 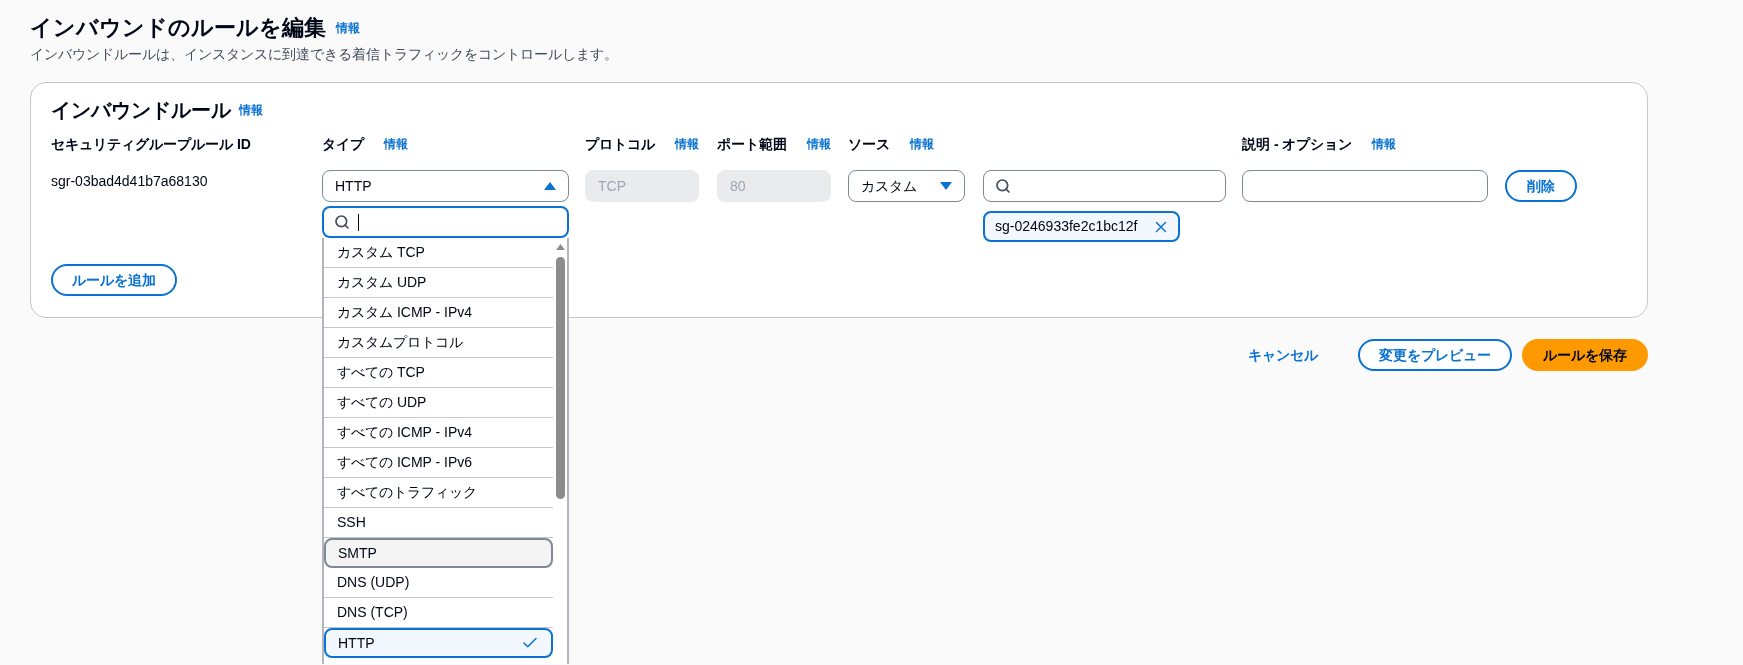 I want to click on page-title: インバウンドのルールを編集, so click(x=178, y=28).